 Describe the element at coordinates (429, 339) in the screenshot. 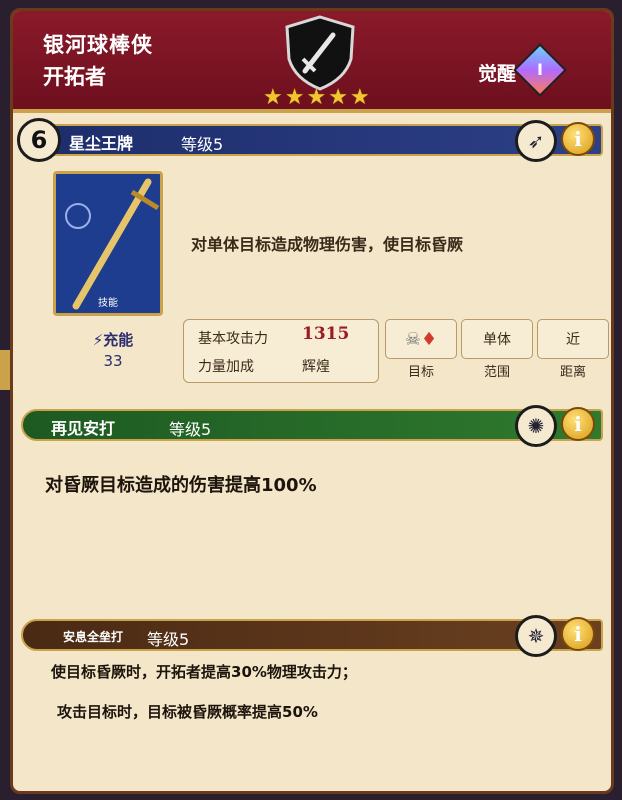

I see `demon-icon: ♦` at that location.